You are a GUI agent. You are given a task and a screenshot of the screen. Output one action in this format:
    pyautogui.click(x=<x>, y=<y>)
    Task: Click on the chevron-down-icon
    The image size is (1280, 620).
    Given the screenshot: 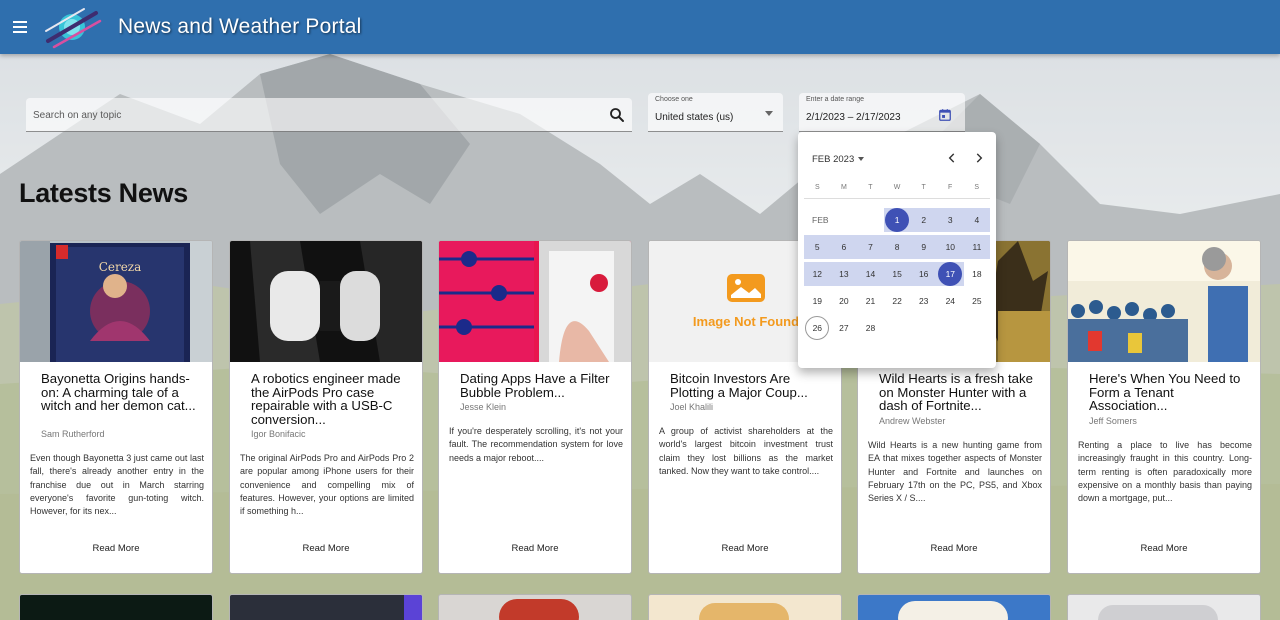 What is the action you would take?
    pyautogui.click(x=769, y=113)
    